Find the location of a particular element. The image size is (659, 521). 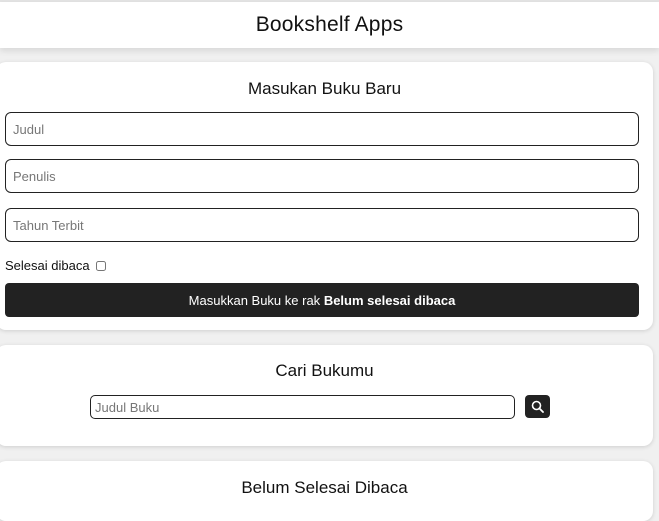

search-title: Cari Bukumu is located at coordinates (324, 370).